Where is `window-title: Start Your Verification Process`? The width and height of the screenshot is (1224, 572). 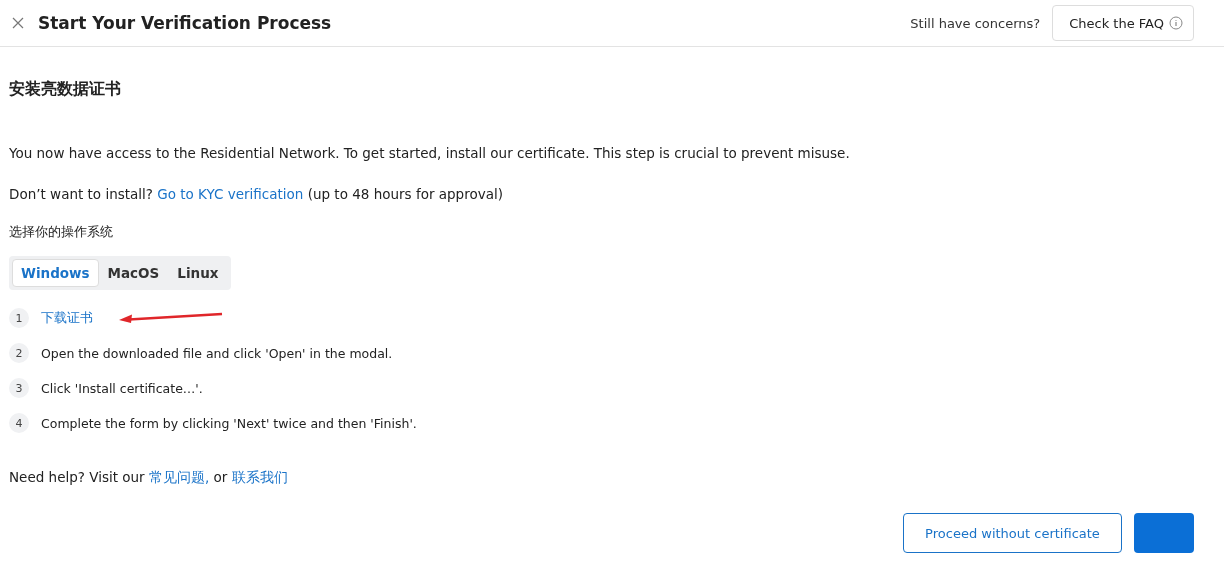
window-title: Start Your Verification Process is located at coordinates (185, 23).